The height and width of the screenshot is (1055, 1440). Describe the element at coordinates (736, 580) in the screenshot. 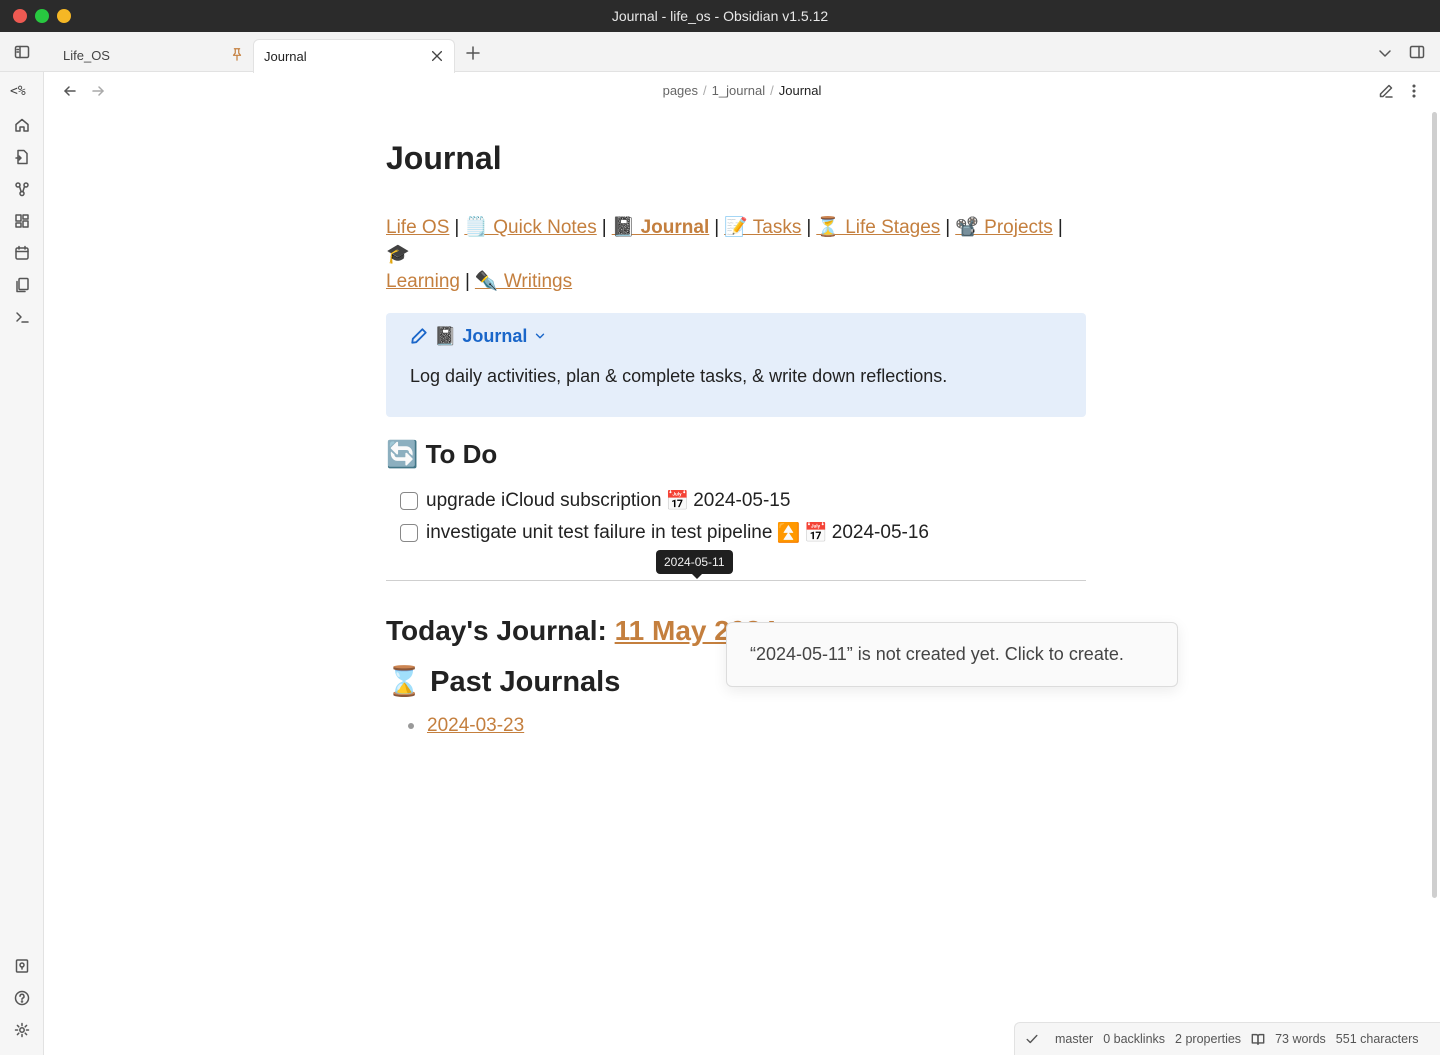

I see `horizontal-rule` at that location.